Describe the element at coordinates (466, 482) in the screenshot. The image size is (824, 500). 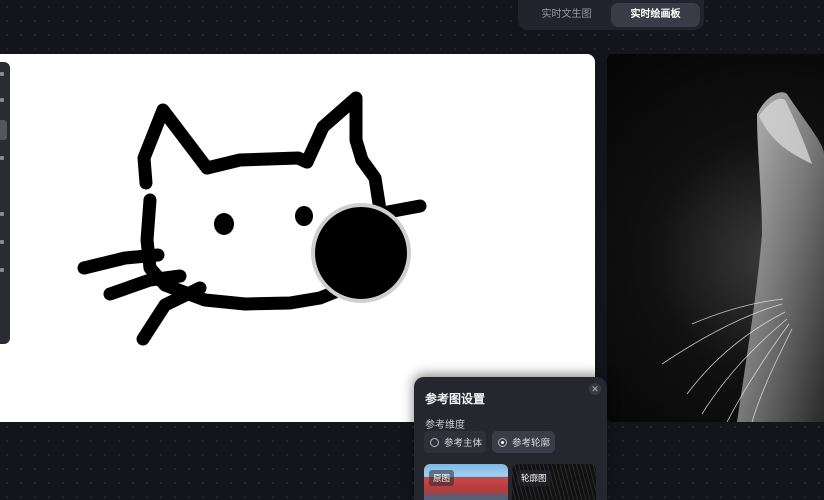
I see `original-image-thumbnail: 原图` at that location.